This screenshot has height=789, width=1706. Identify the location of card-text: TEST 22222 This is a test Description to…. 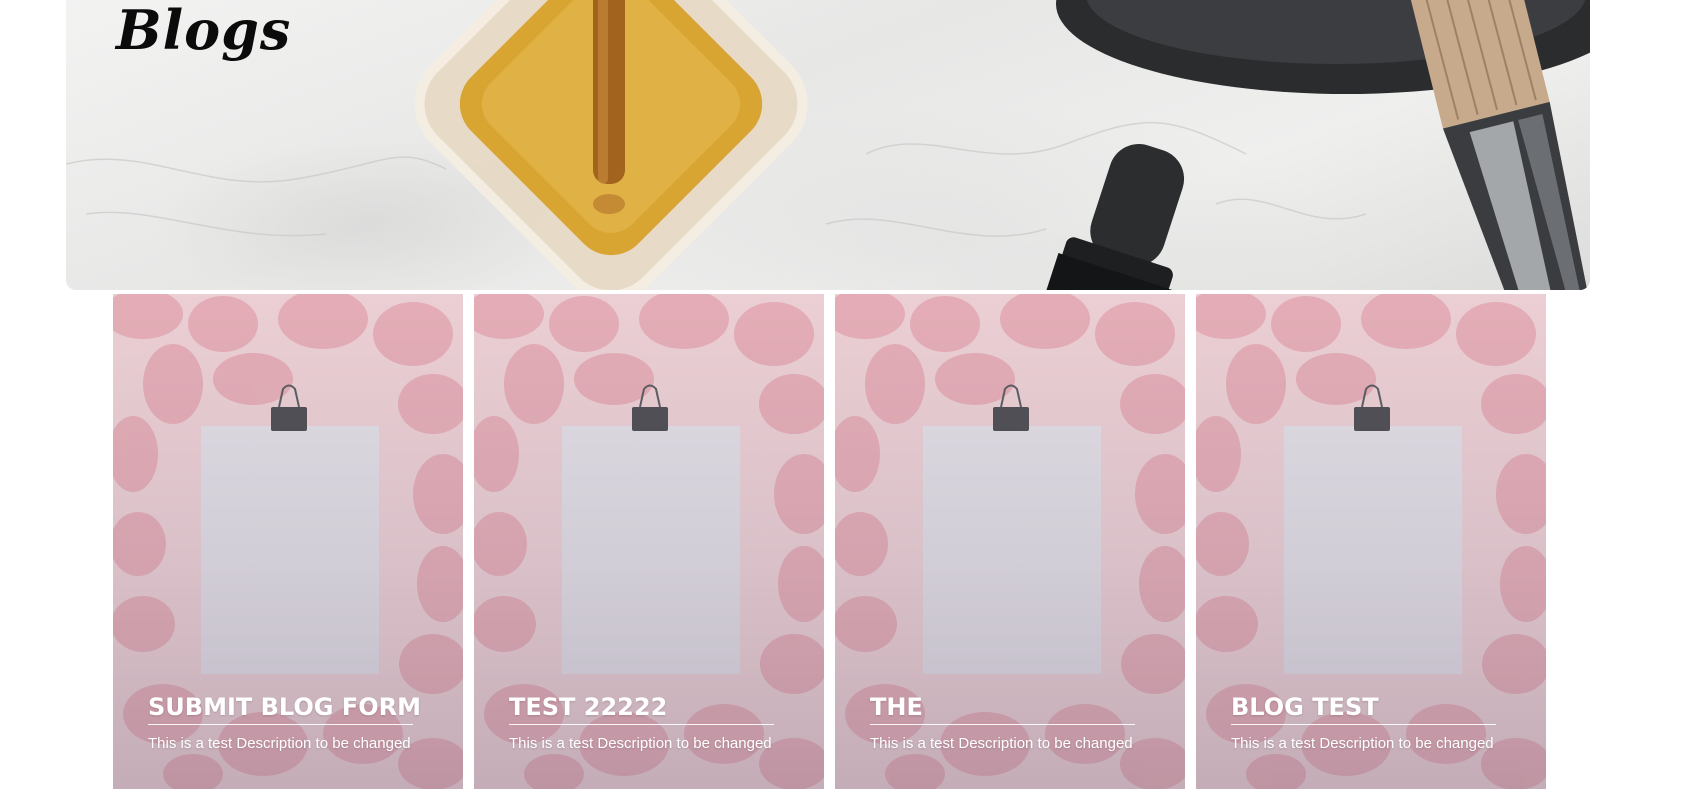
(641, 722).